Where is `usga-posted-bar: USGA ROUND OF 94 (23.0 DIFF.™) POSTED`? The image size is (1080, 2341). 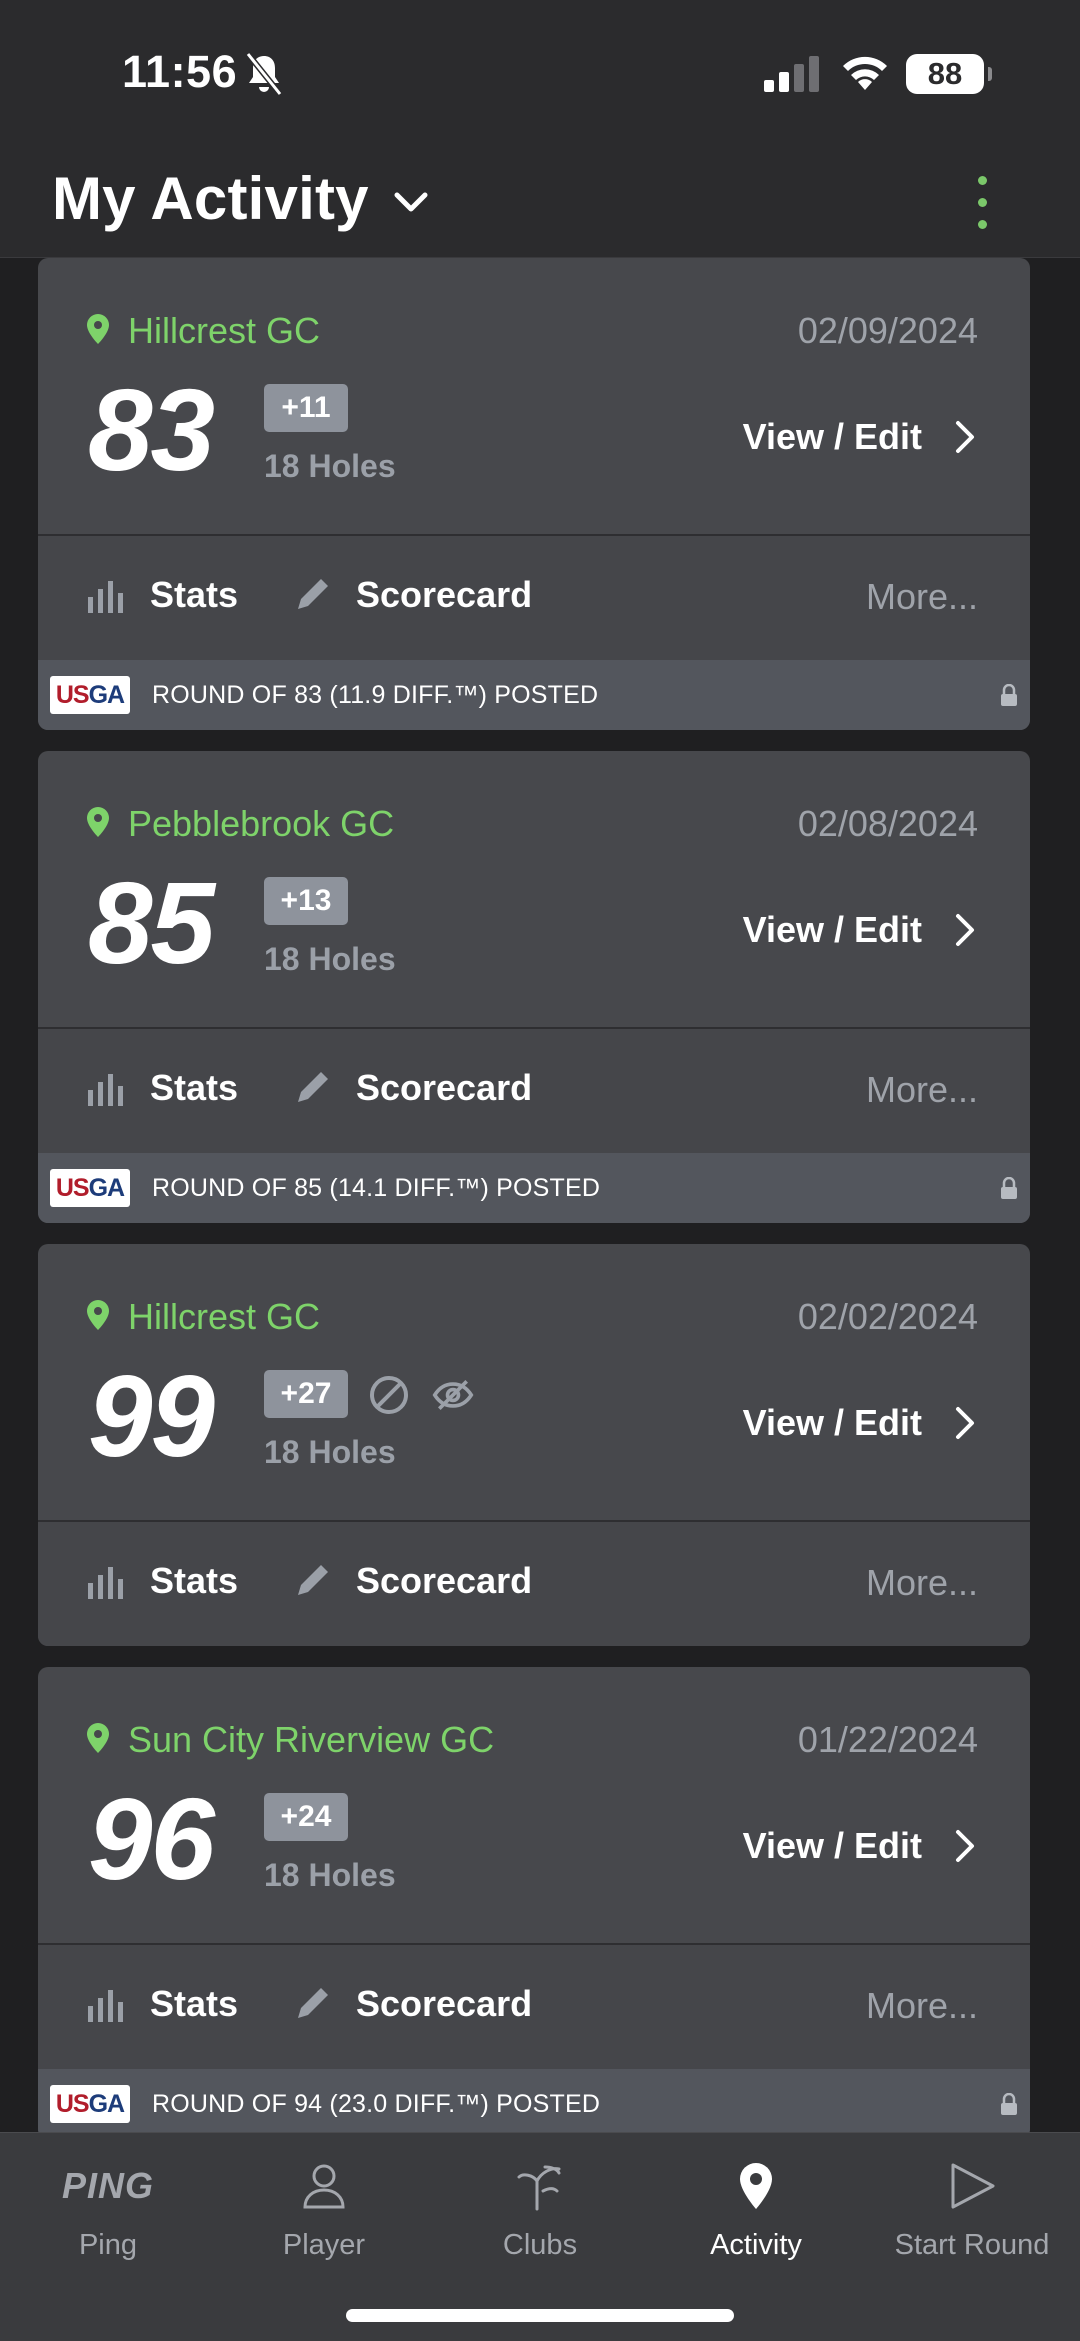
usga-posted-bar: USGA ROUND OF 94 (23.0 DIFF.™) POSTED is located at coordinates (534, 2100).